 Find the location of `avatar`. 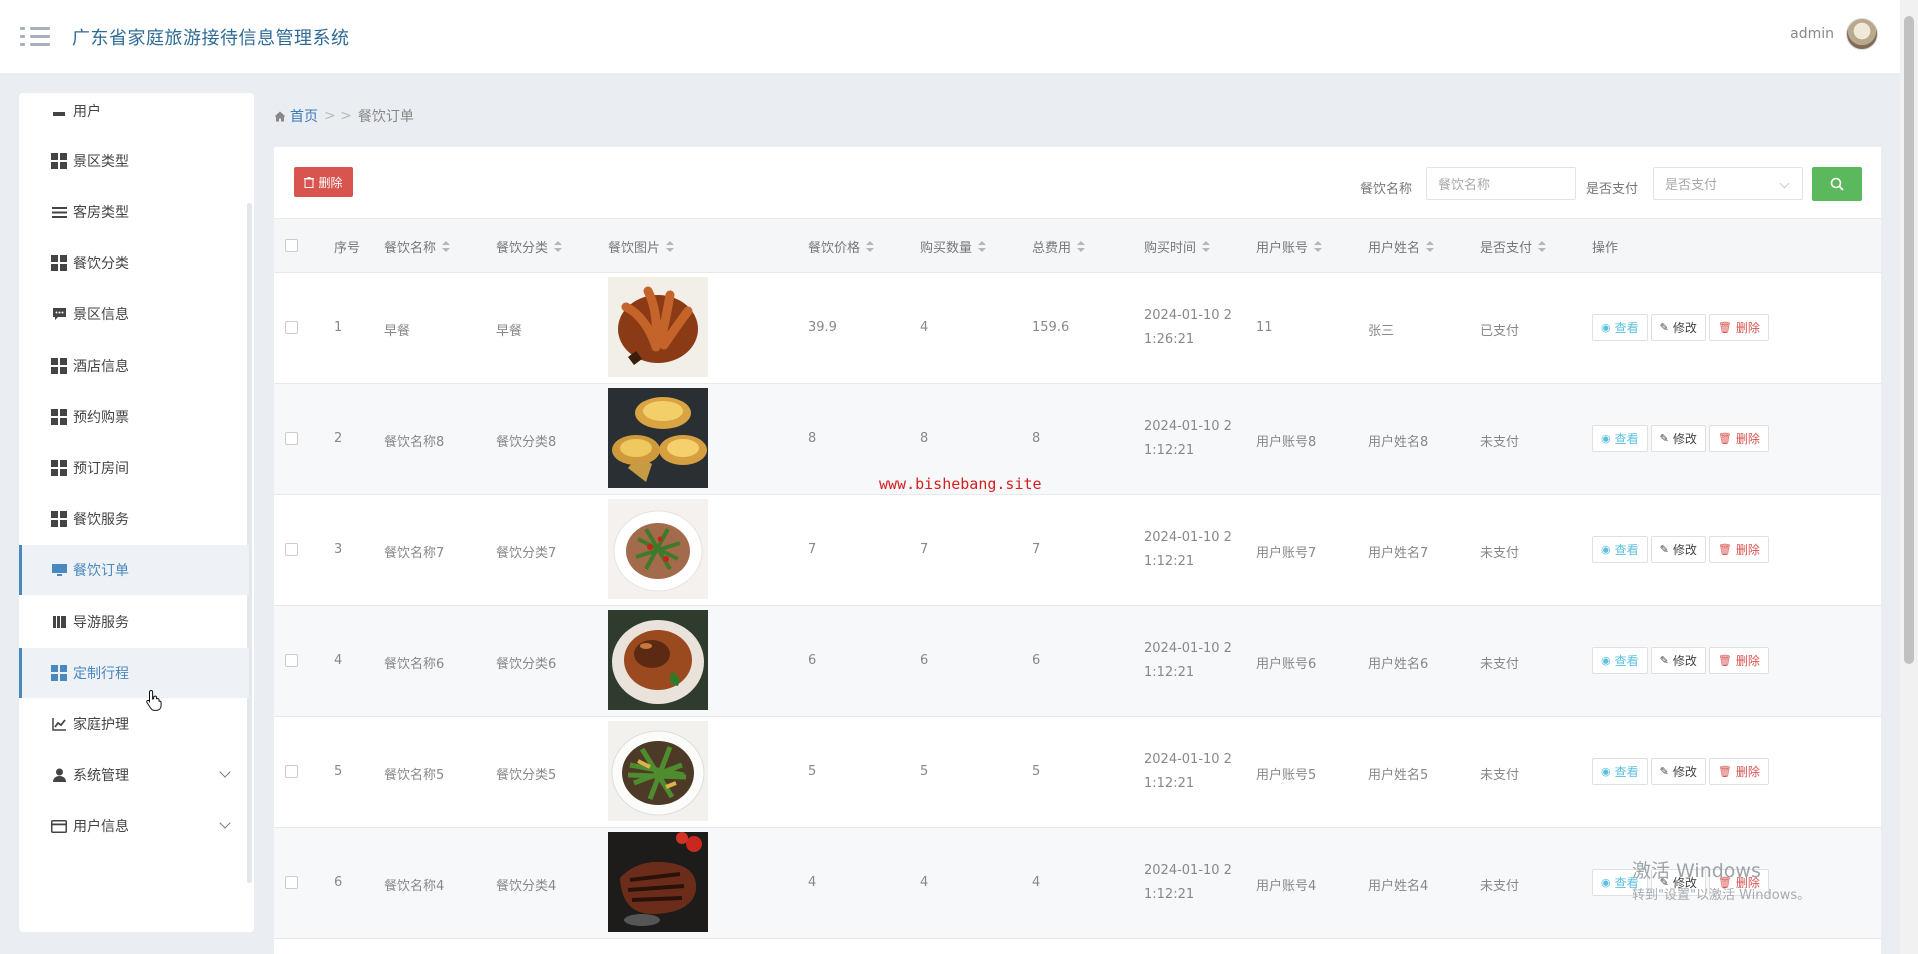

avatar is located at coordinates (1862, 34).